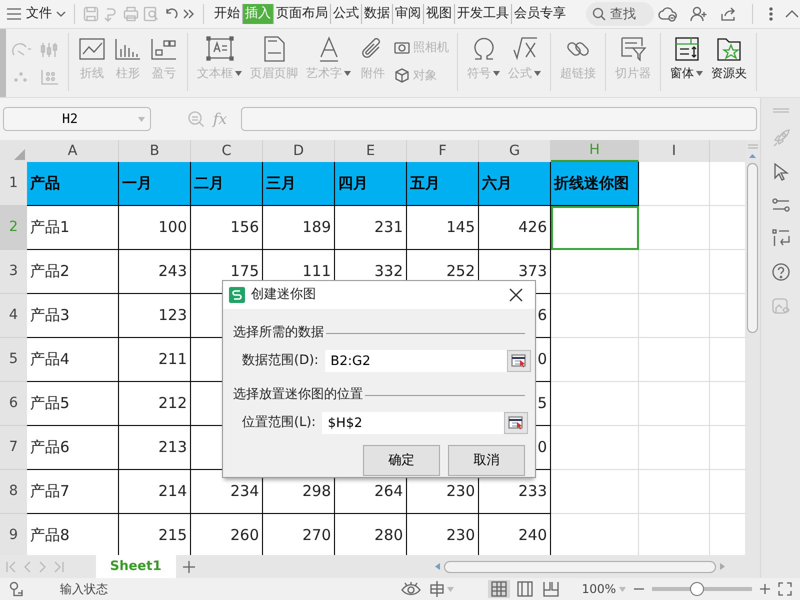 The image size is (800, 600). Describe the element at coordinates (155, 272) in the screenshot. I see `table-cell: 243` at that location.